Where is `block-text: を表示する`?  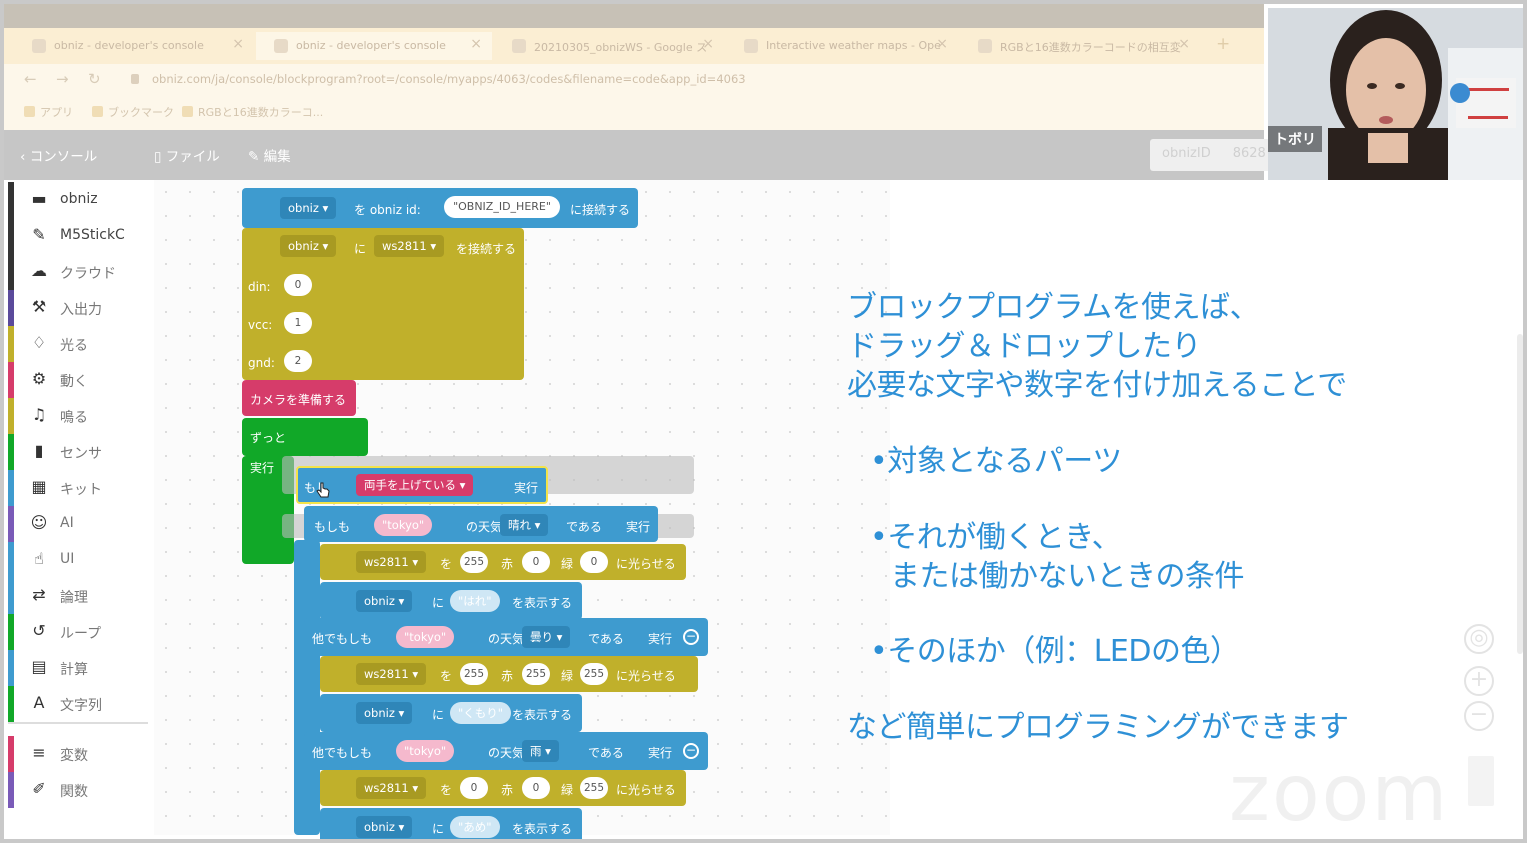 block-text: を表示する is located at coordinates (542, 603).